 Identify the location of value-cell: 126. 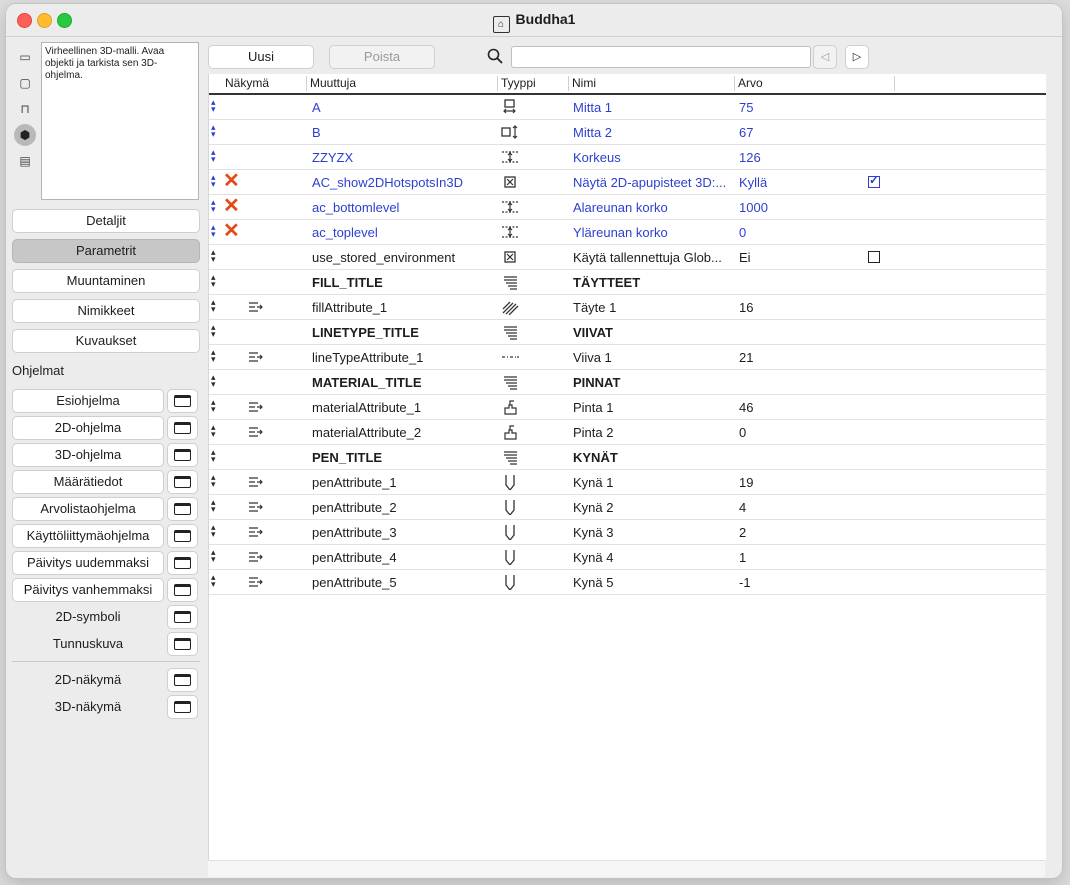
(799, 157).